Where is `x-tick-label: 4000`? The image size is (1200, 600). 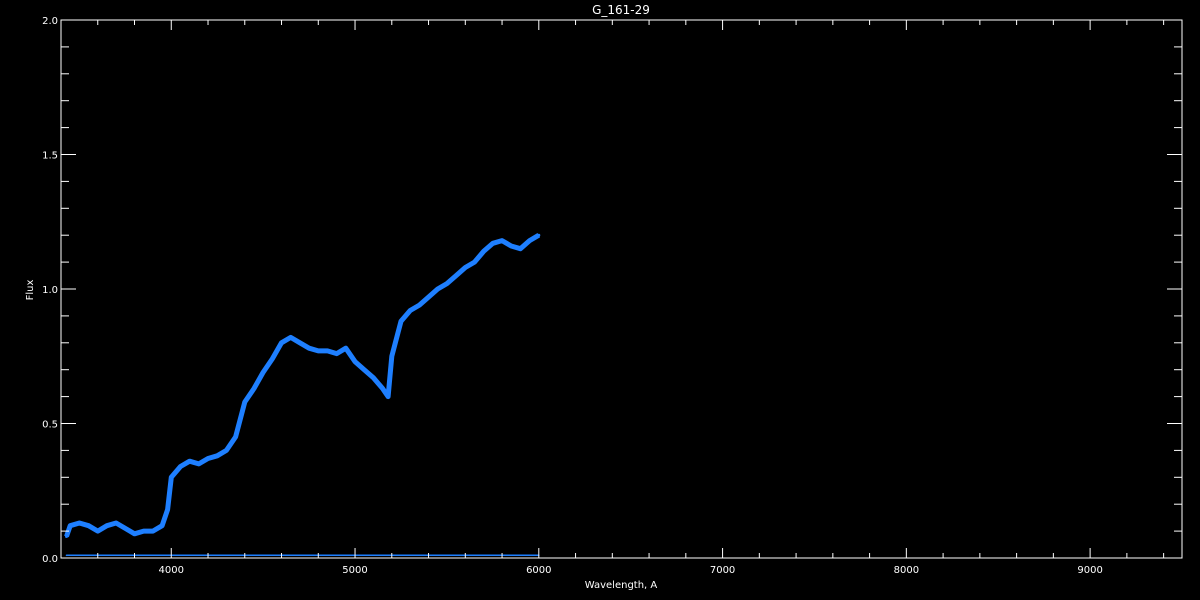 x-tick-label: 4000 is located at coordinates (171, 570).